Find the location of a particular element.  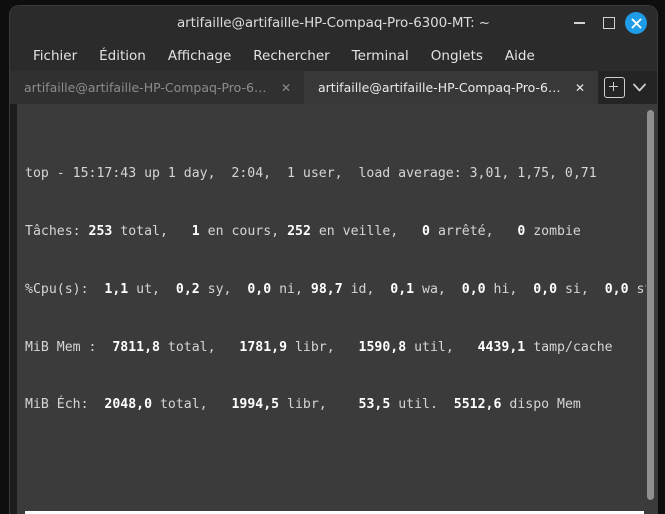

terminal-scrollbar is located at coordinates (650, 307).